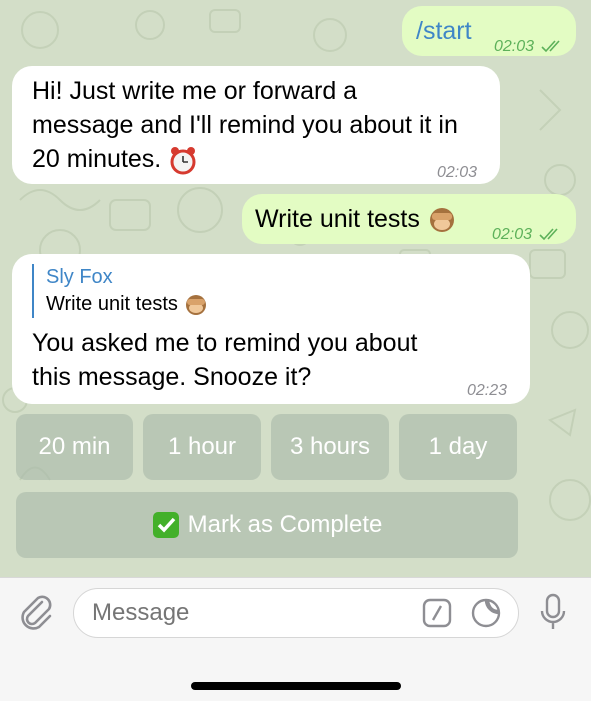 The image size is (591, 701). I want to click on reply-quote: Sly Fox Write unit tests, so click(120, 291).